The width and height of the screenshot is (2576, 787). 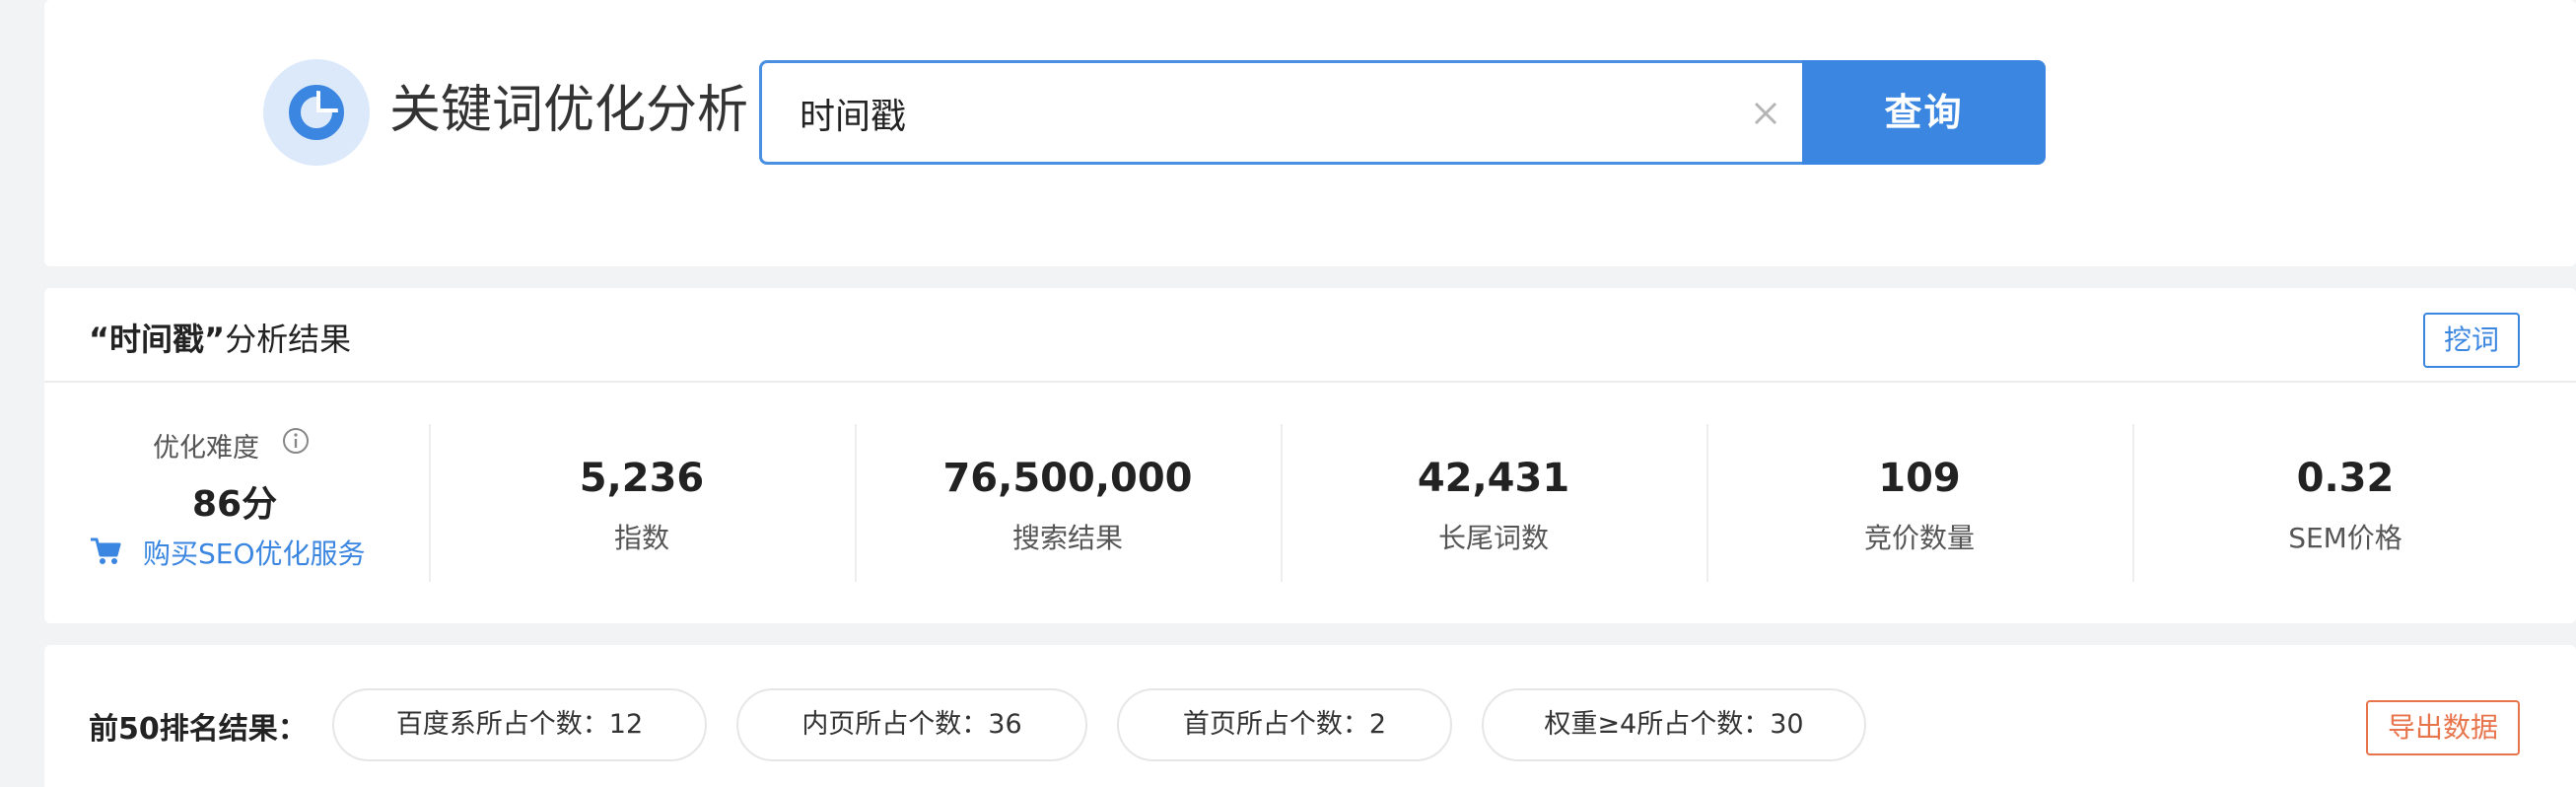 What do you see at coordinates (235, 504) in the screenshot?
I see `difficulty-value: 86分` at bounding box center [235, 504].